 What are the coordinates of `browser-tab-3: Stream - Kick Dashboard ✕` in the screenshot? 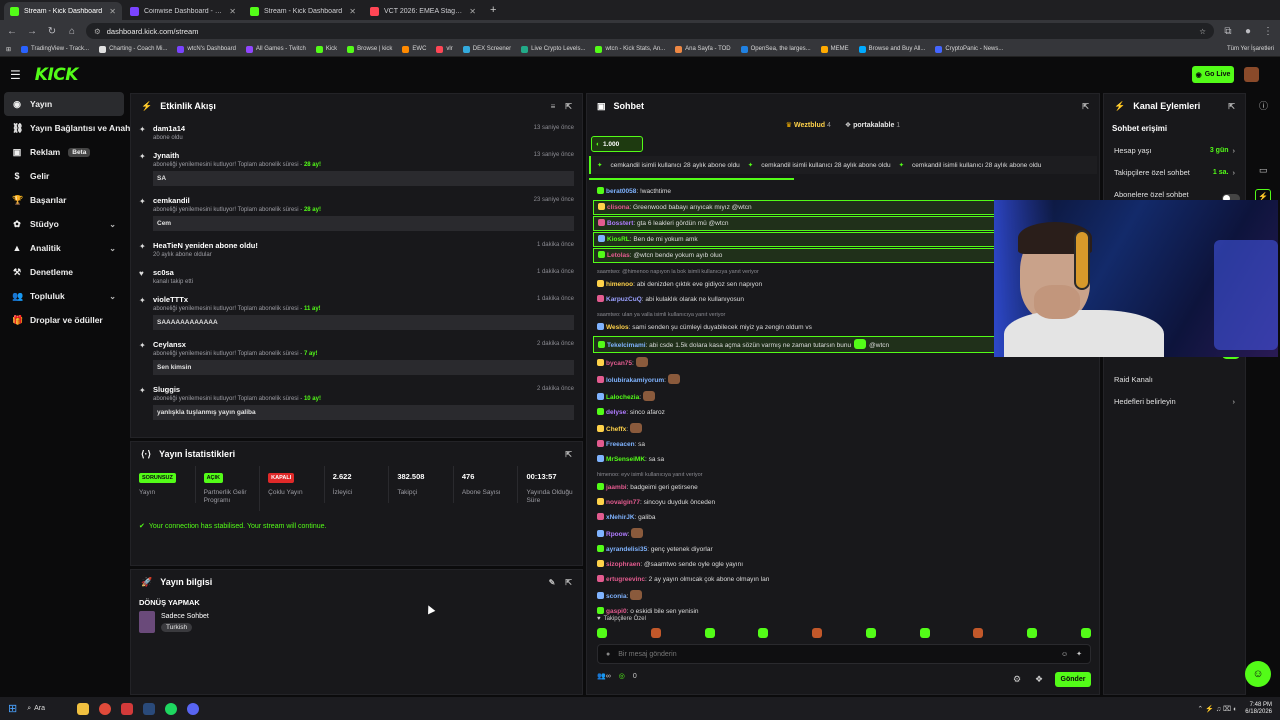 It's located at (303, 11).